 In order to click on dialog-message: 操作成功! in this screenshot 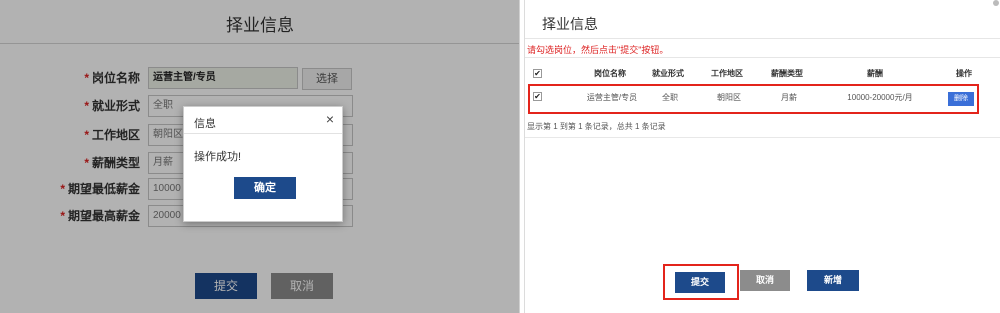, I will do `click(218, 157)`.